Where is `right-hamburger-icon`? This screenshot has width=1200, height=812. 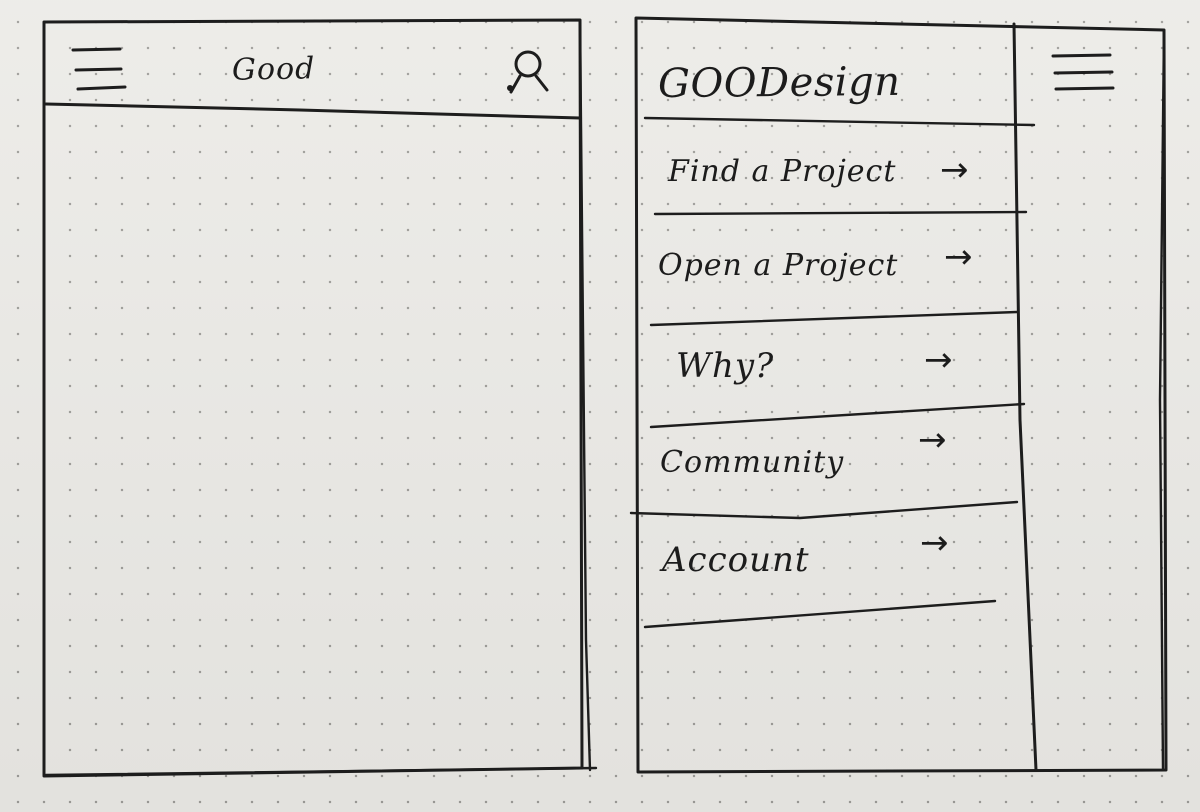 right-hamburger-icon is located at coordinates (1083, 72).